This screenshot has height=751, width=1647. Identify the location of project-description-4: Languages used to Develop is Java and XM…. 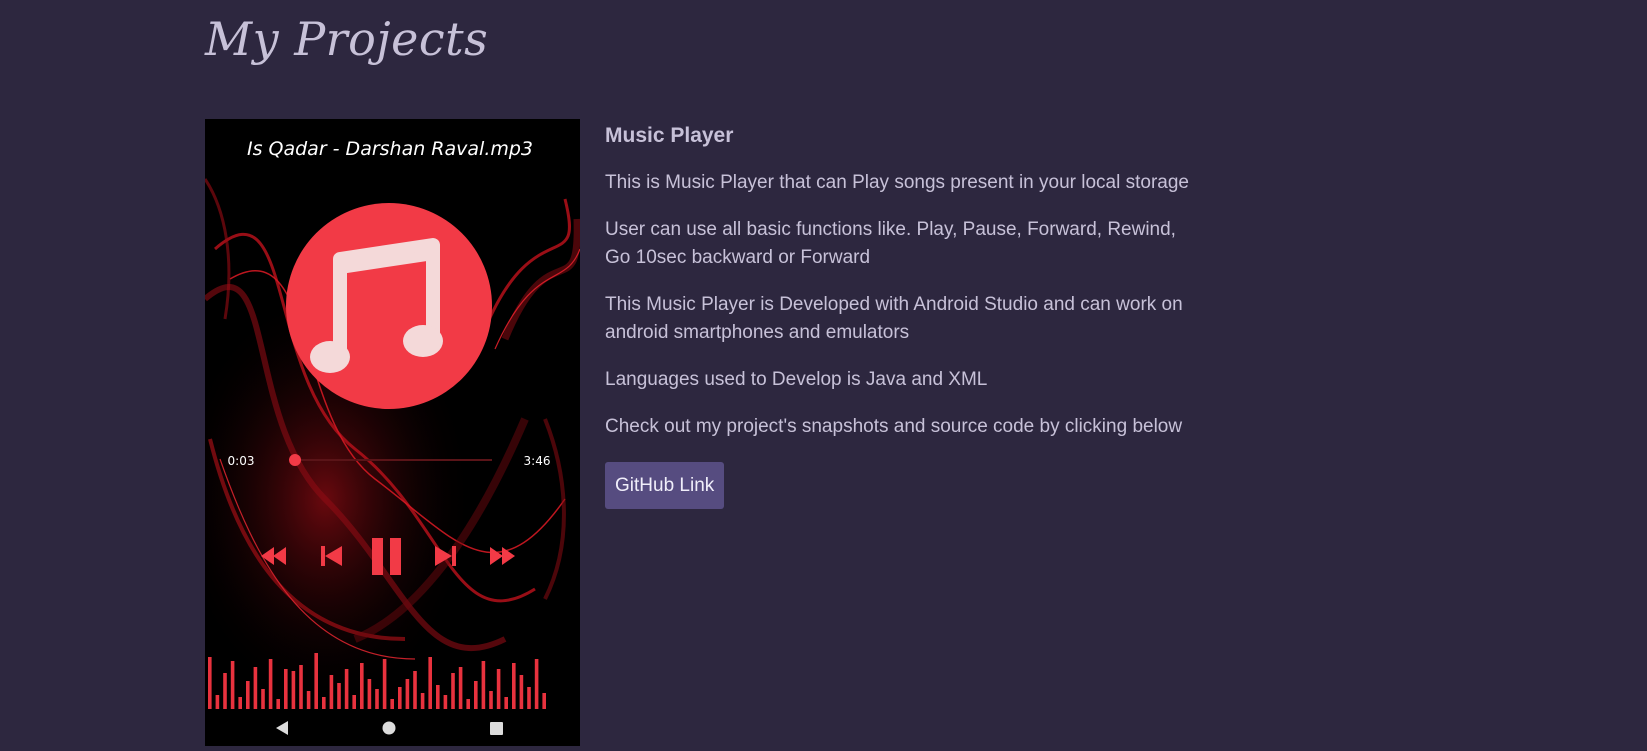
(796, 379).